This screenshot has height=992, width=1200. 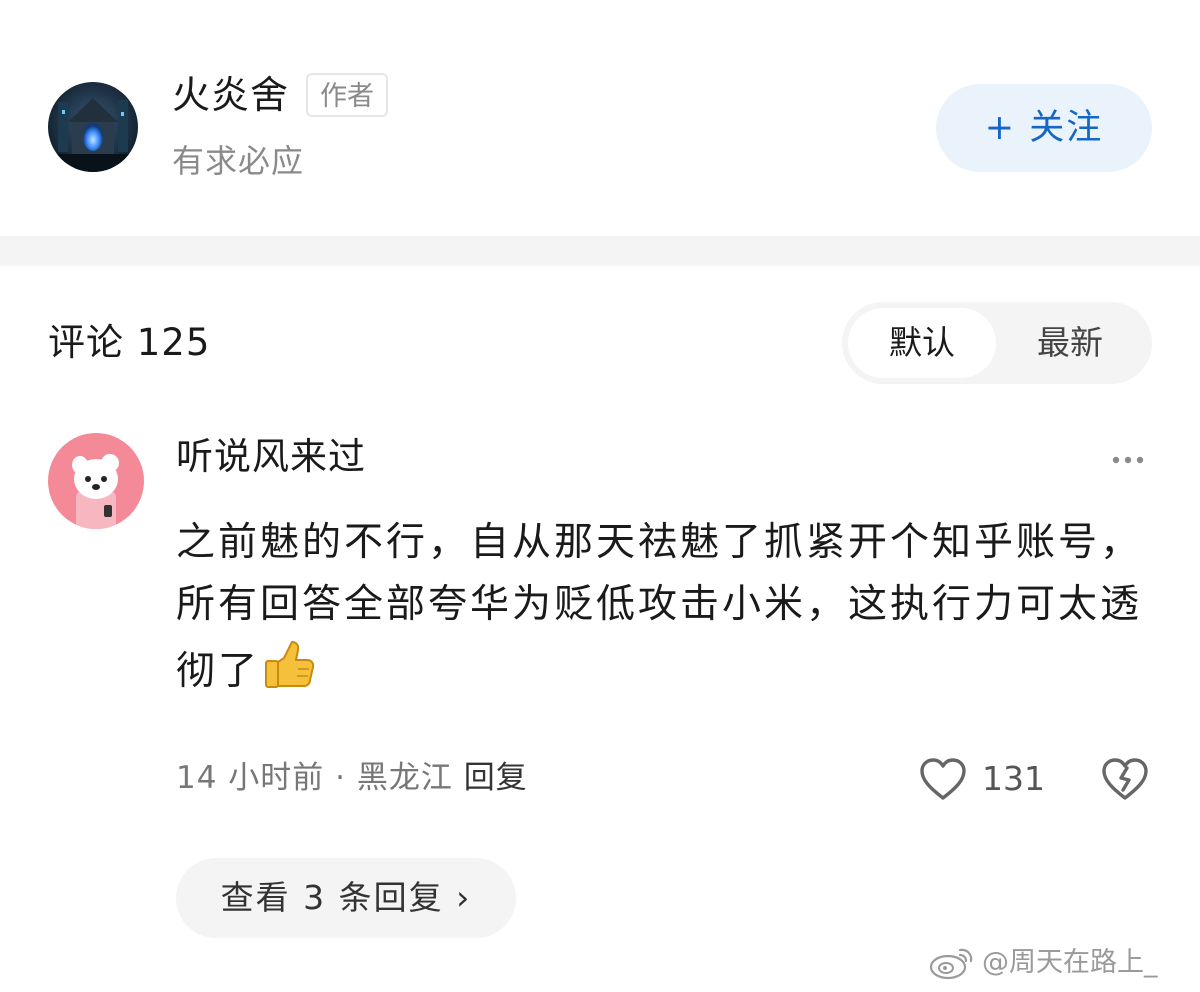 I want to click on section-divider, so click(x=600, y=251).